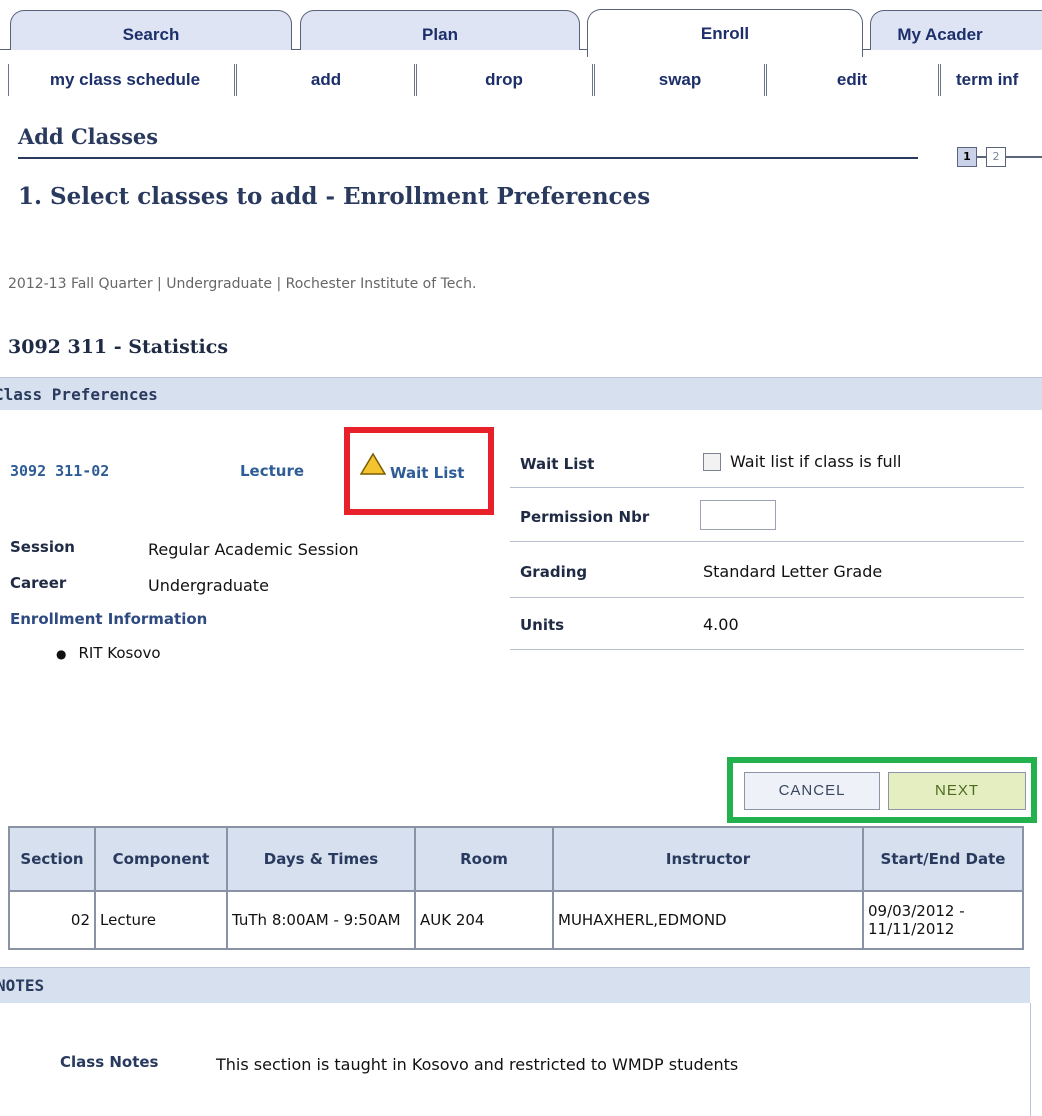 Image resolution: width=1042 pixels, height=1116 pixels. Describe the element at coordinates (125, 80) in the screenshot. I see `subtab-my-class-schedule: my class schedule` at that location.